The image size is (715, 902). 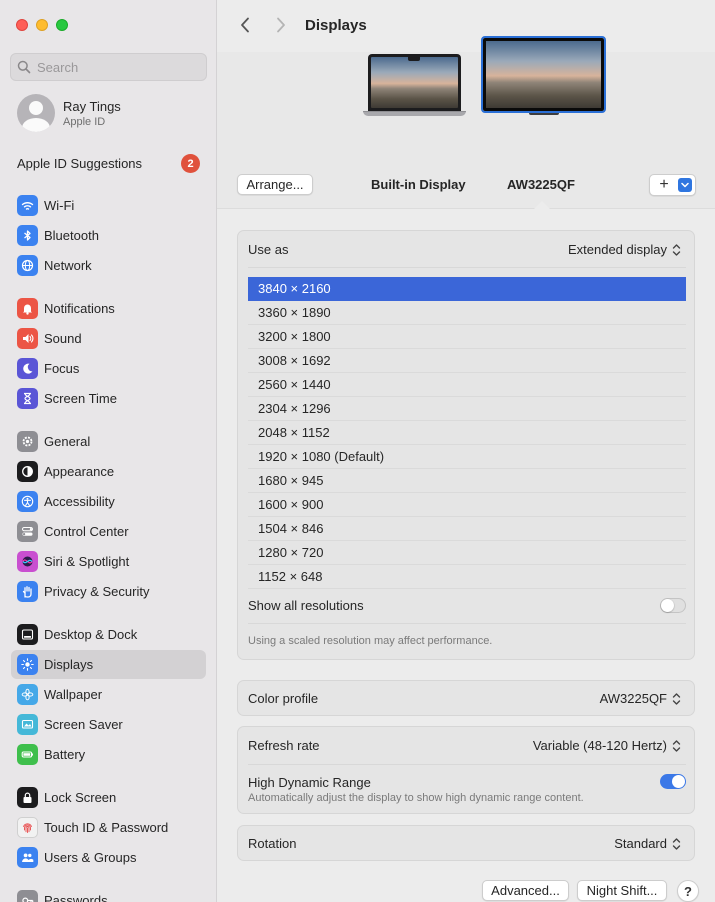 I want to click on resolution-option: 2048 × 1152, so click(x=467, y=433).